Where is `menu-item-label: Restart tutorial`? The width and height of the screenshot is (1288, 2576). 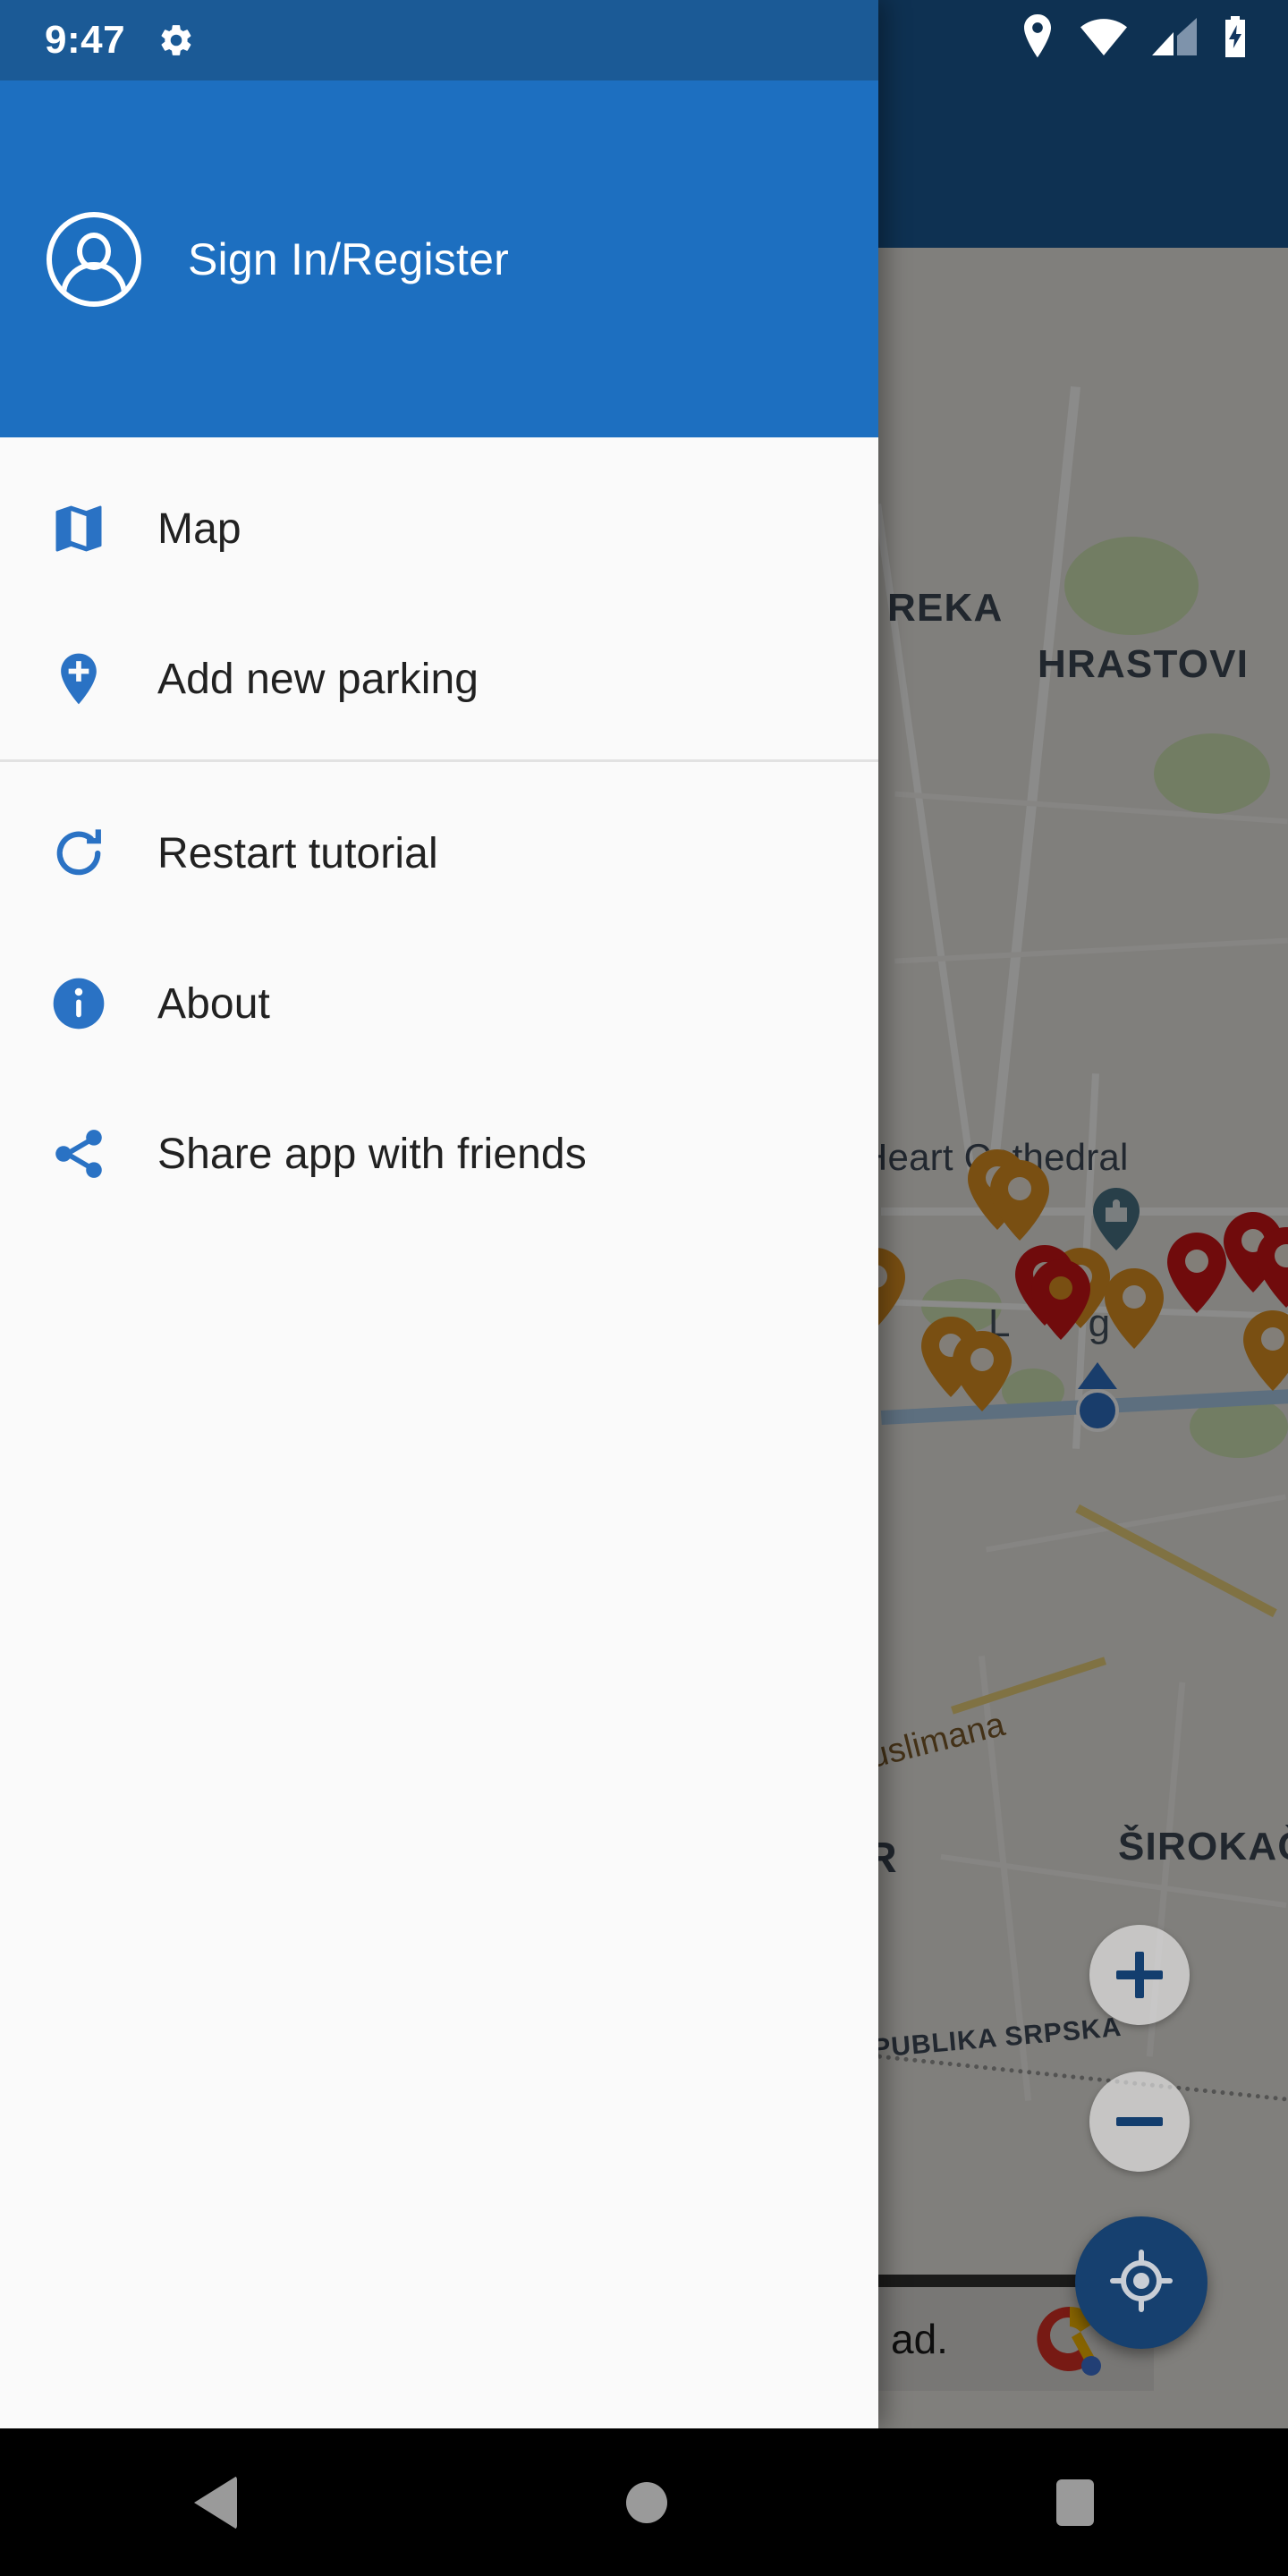 menu-item-label: Restart tutorial is located at coordinates (297, 853).